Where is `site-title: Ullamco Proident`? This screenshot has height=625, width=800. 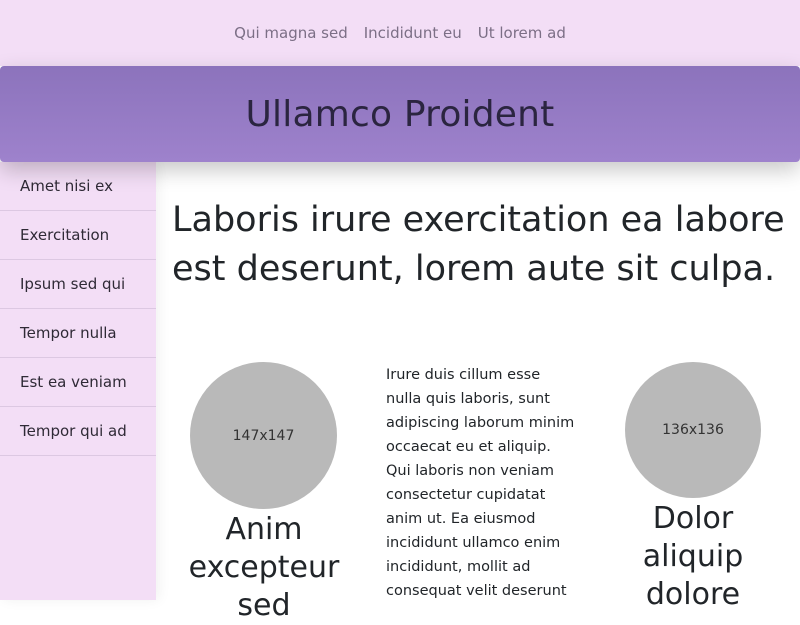
site-title: Ullamco Proident is located at coordinates (400, 114).